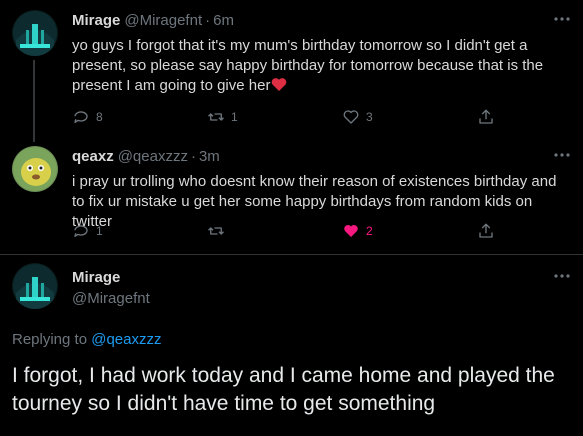 This screenshot has width=583, height=436. What do you see at coordinates (369, 117) in the screenshot?
I see `like-count: 3` at bounding box center [369, 117].